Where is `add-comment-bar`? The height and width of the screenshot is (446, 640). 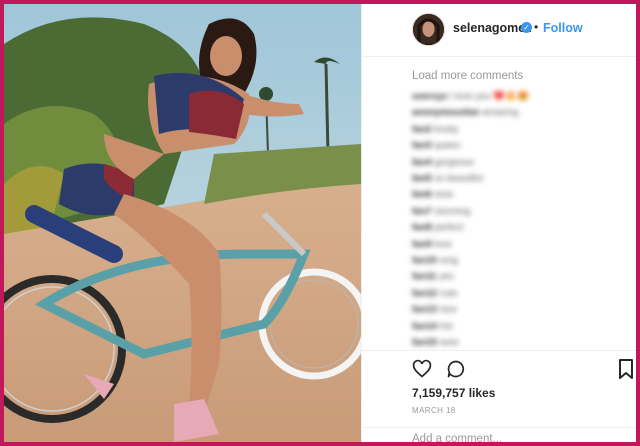
add-comment-bar is located at coordinates (499, 434).